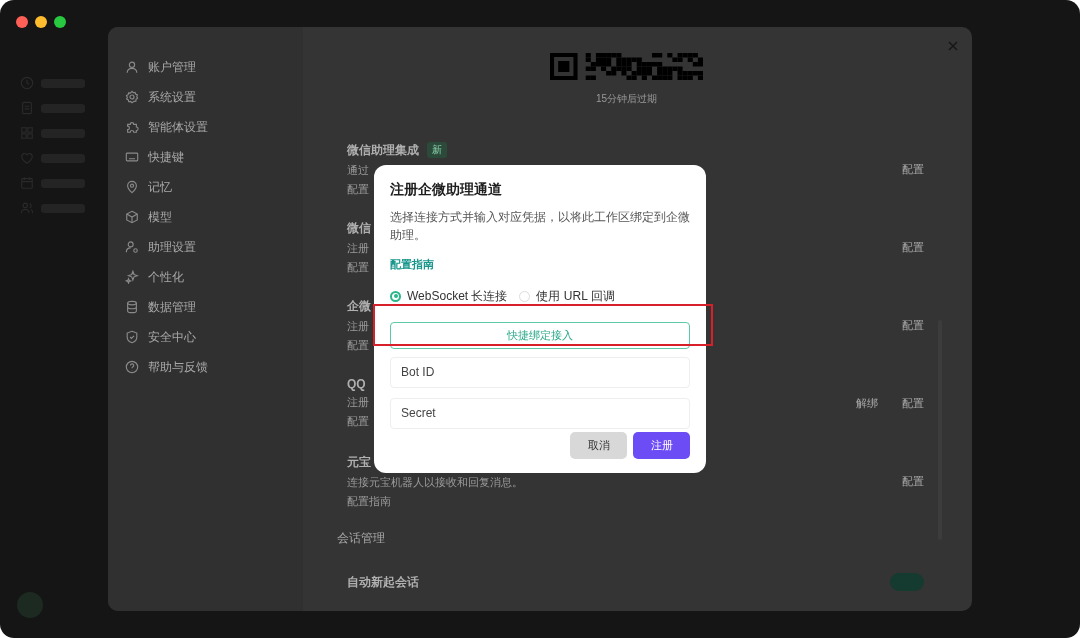 This screenshot has width=1080, height=638. What do you see at coordinates (867, 403) in the screenshot?
I see `integration-action: 解绑` at bounding box center [867, 403].